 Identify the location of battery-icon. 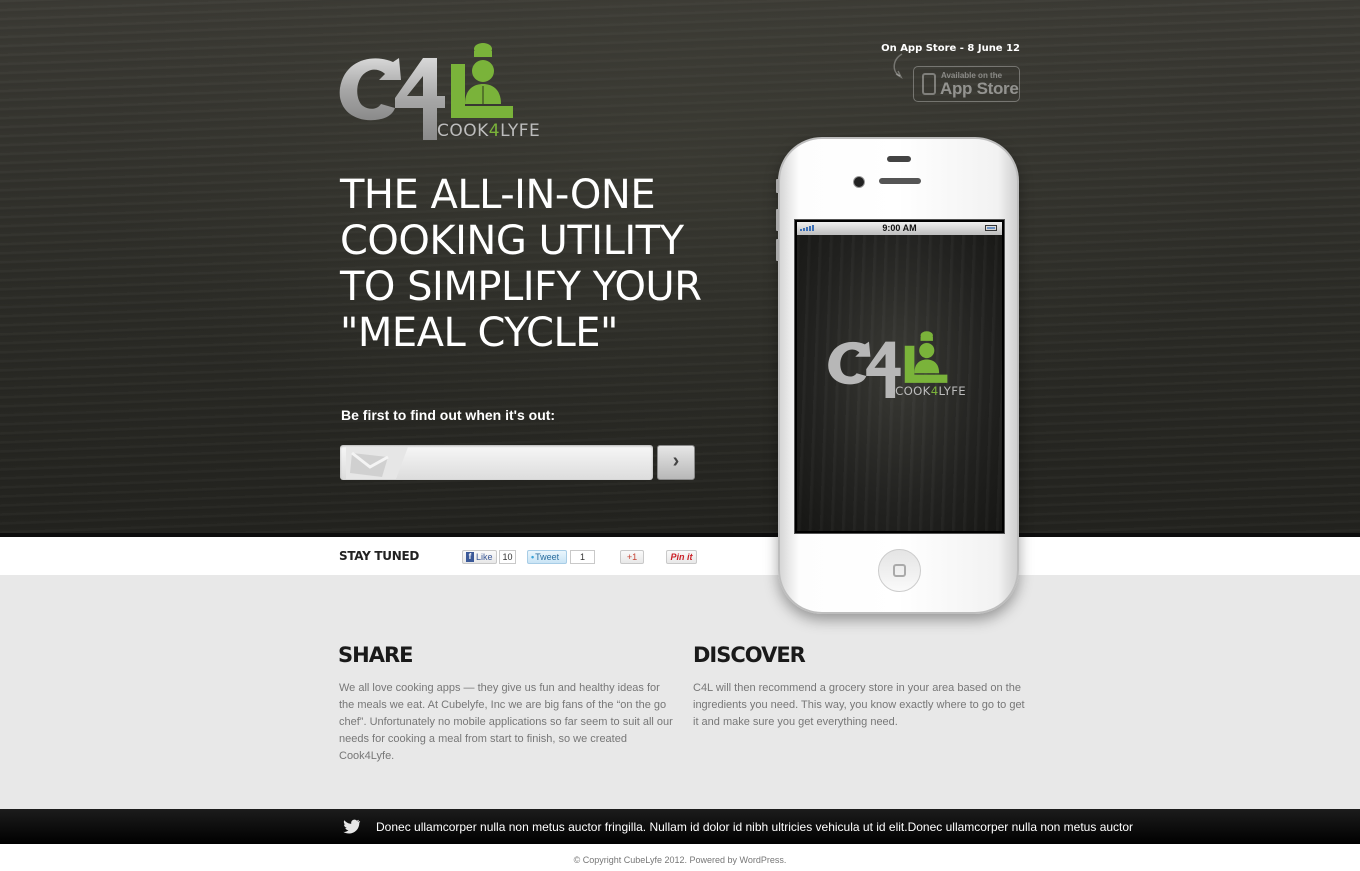
(991, 228).